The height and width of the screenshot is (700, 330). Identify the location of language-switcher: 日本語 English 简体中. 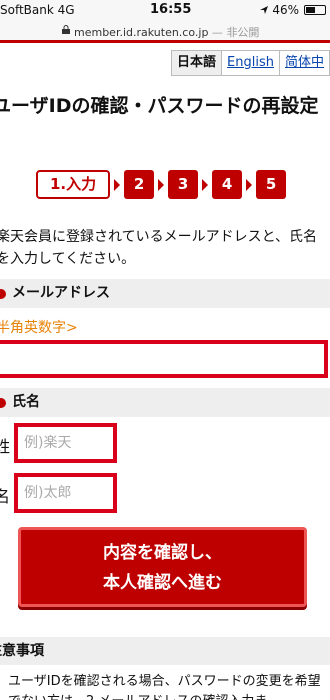
(250, 63).